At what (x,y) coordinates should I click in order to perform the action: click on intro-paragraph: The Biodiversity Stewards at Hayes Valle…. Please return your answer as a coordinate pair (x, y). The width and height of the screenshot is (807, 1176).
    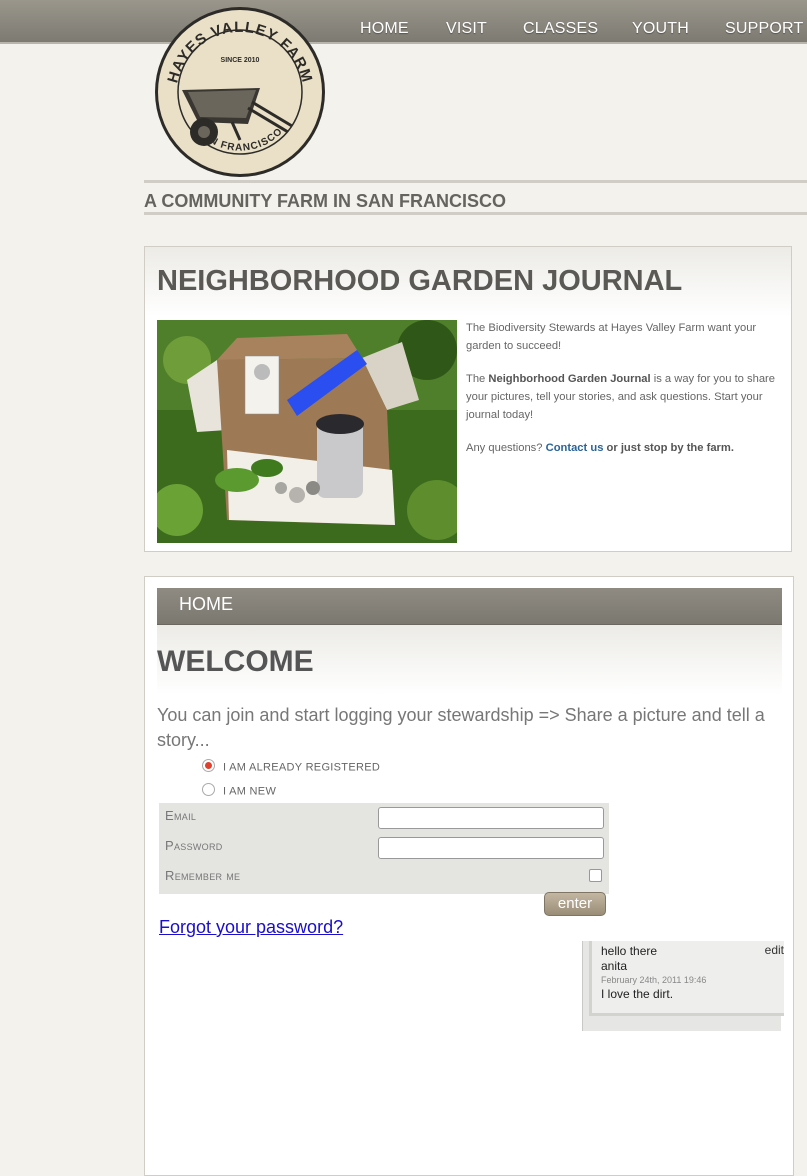
    Looking at the image, I should click on (611, 337).